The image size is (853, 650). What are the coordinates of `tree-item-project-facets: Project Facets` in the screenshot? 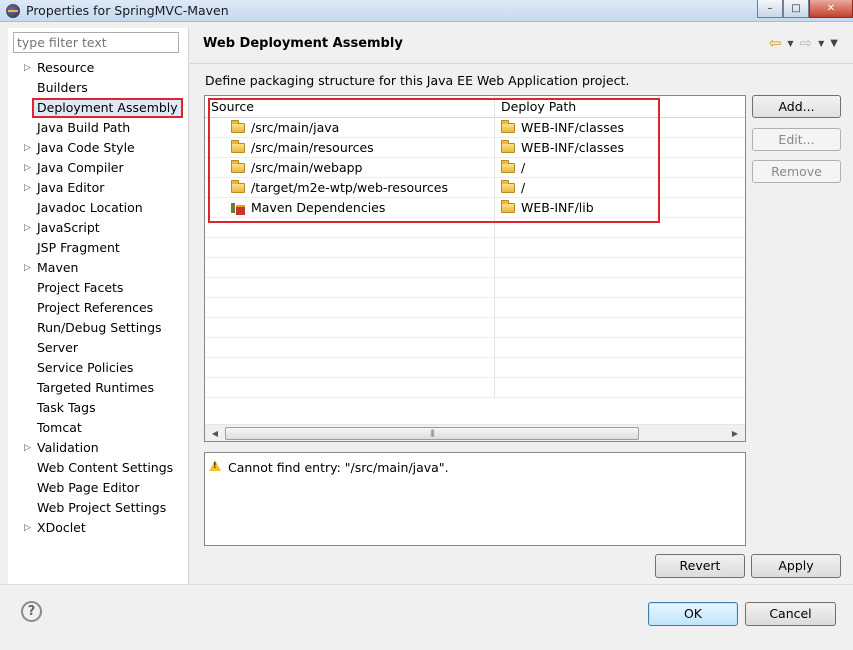 It's located at (98, 288).